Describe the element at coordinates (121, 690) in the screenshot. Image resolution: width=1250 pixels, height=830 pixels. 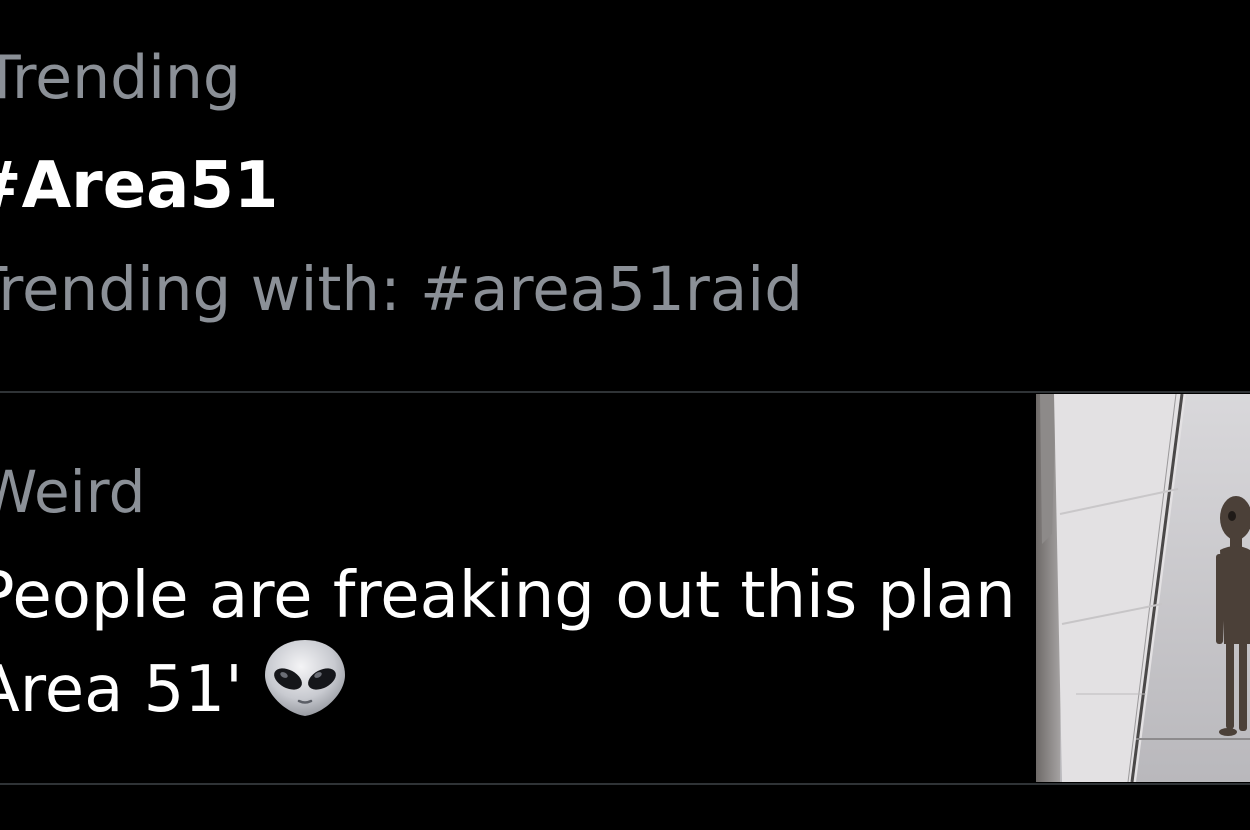
I see `story-headline-line-2-text: Area 51'` at that location.